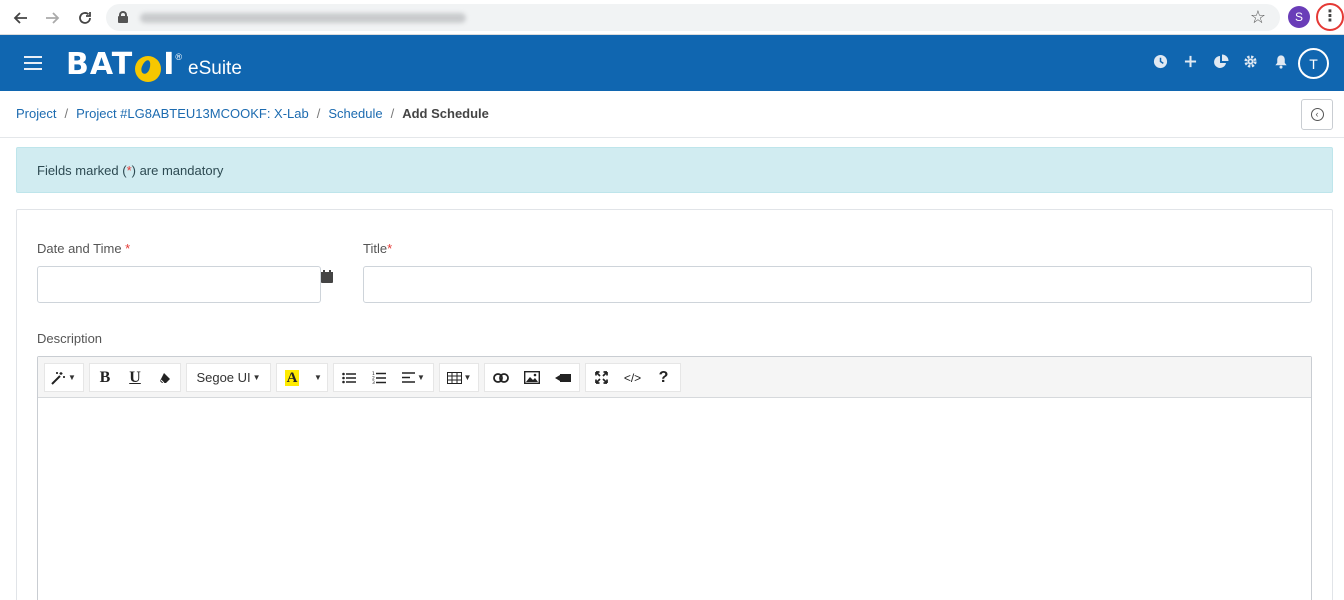 The width and height of the screenshot is (1344, 600). I want to click on date-time-label: Date and Time *, so click(83, 248).